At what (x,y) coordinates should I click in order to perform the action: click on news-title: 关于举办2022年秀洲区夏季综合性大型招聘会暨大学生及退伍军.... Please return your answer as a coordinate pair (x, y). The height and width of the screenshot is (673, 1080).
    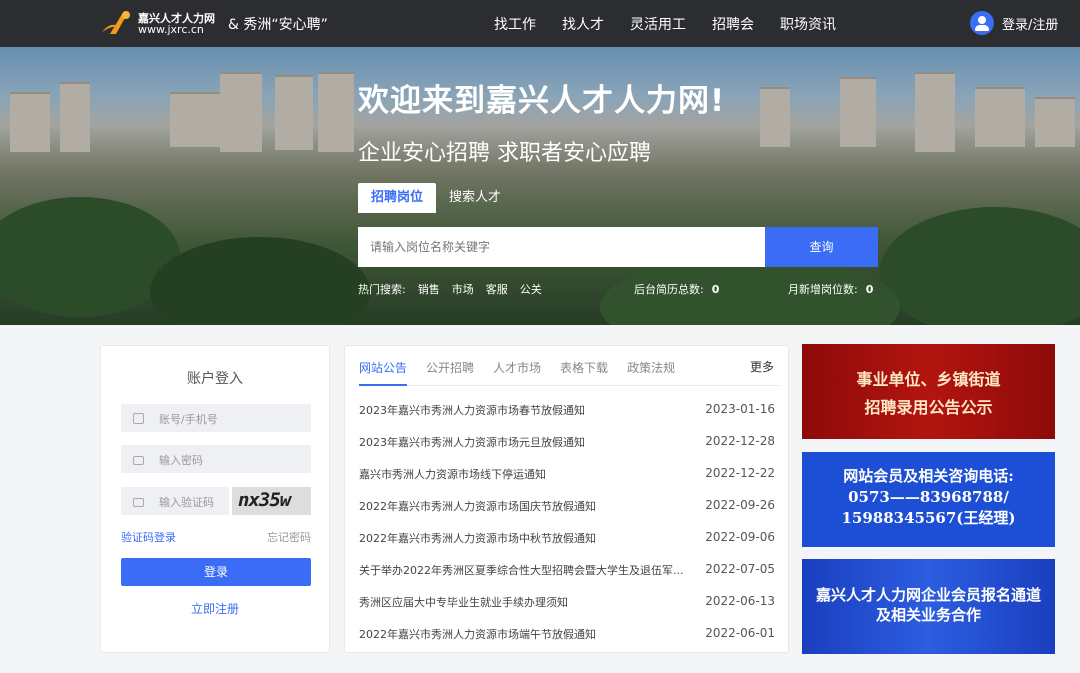
    Looking at the image, I should click on (524, 570).